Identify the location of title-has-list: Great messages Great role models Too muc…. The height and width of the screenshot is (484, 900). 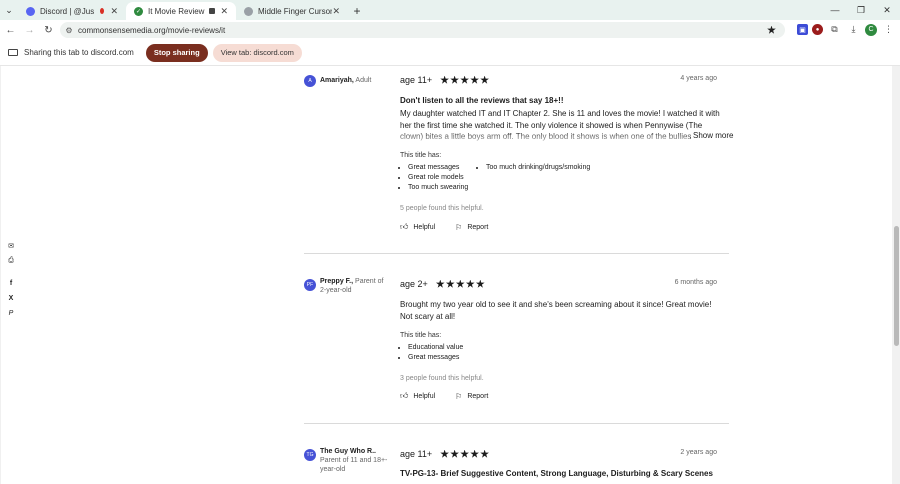
(438, 178).